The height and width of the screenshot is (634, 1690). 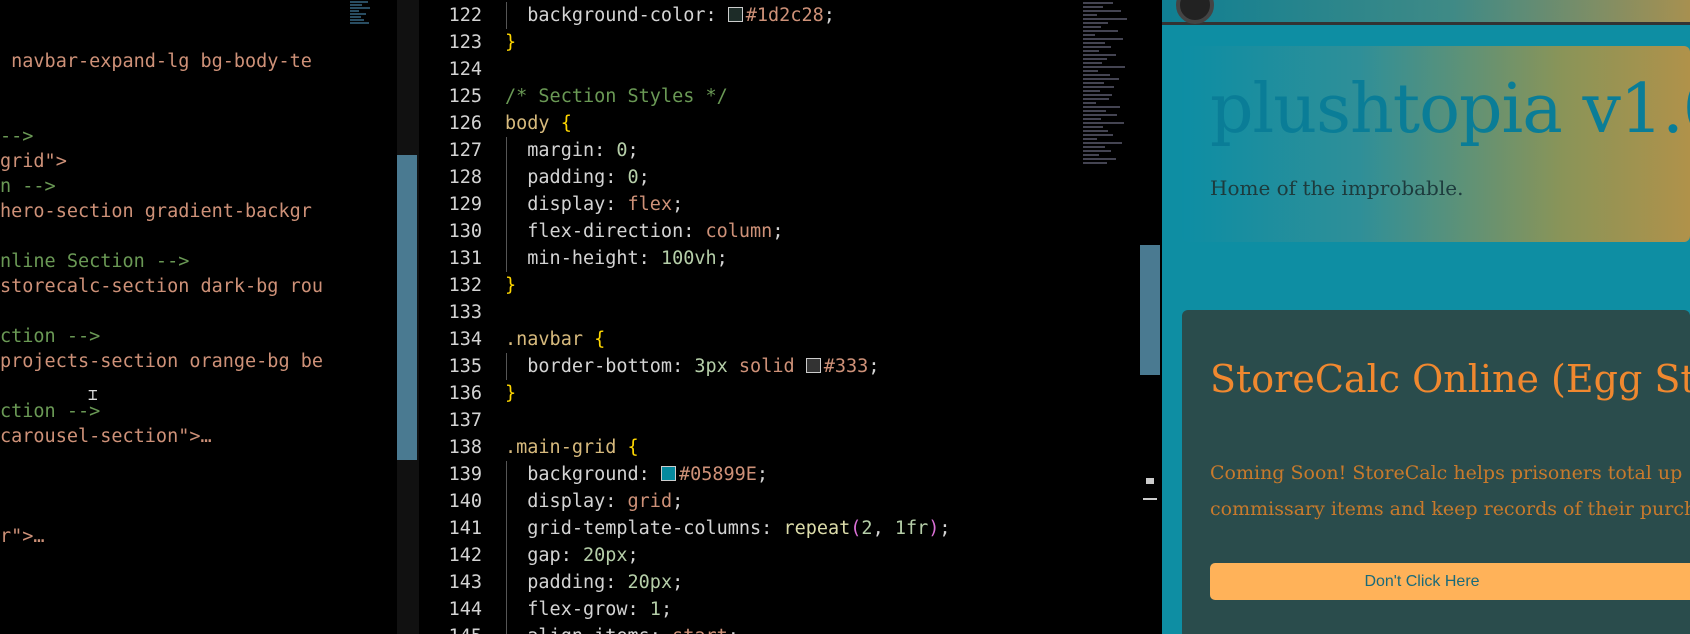 What do you see at coordinates (772, 366) in the screenshot?
I see `code-token: solid` at bounding box center [772, 366].